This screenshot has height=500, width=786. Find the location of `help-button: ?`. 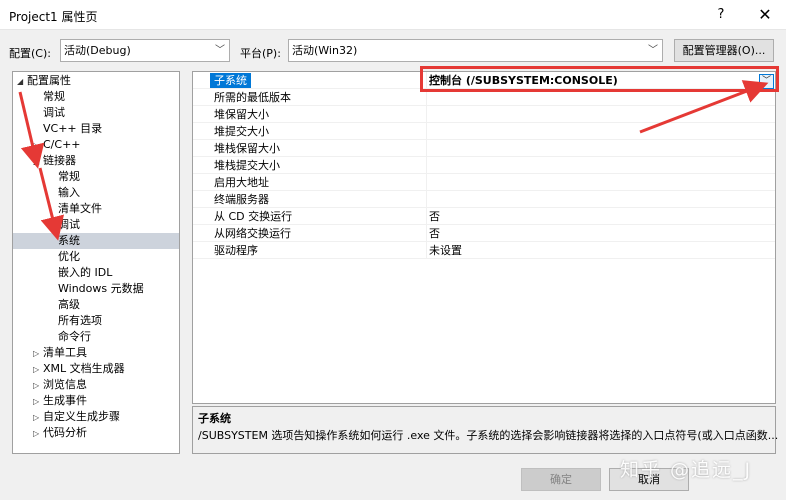

help-button: ? is located at coordinates (721, 15).